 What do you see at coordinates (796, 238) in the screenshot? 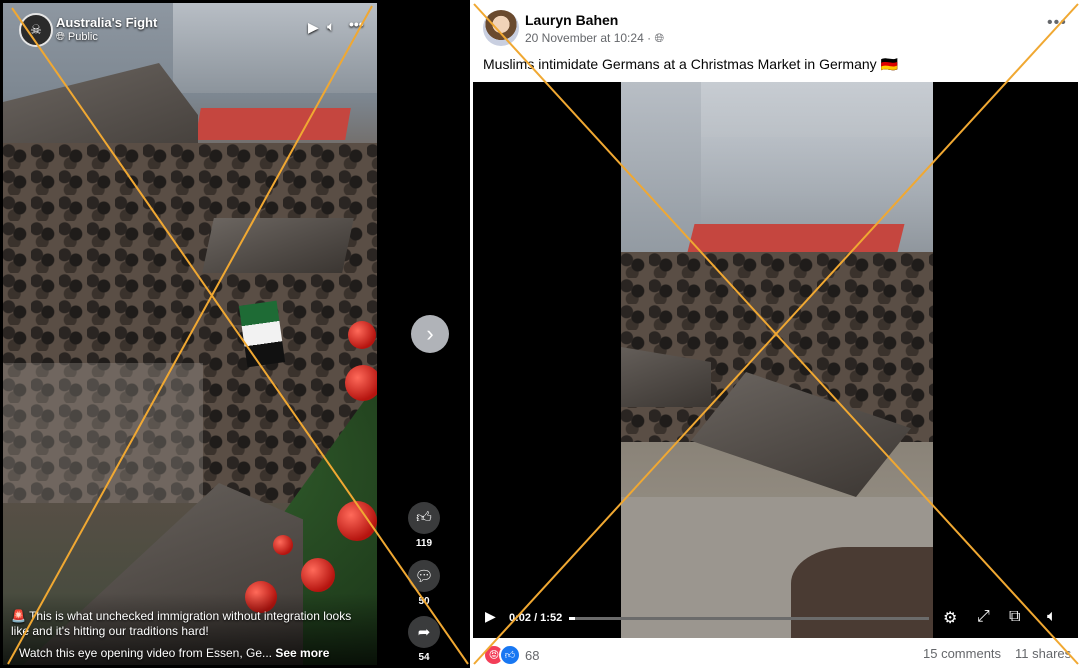
I see `video-market-roof` at bounding box center [796, 238].